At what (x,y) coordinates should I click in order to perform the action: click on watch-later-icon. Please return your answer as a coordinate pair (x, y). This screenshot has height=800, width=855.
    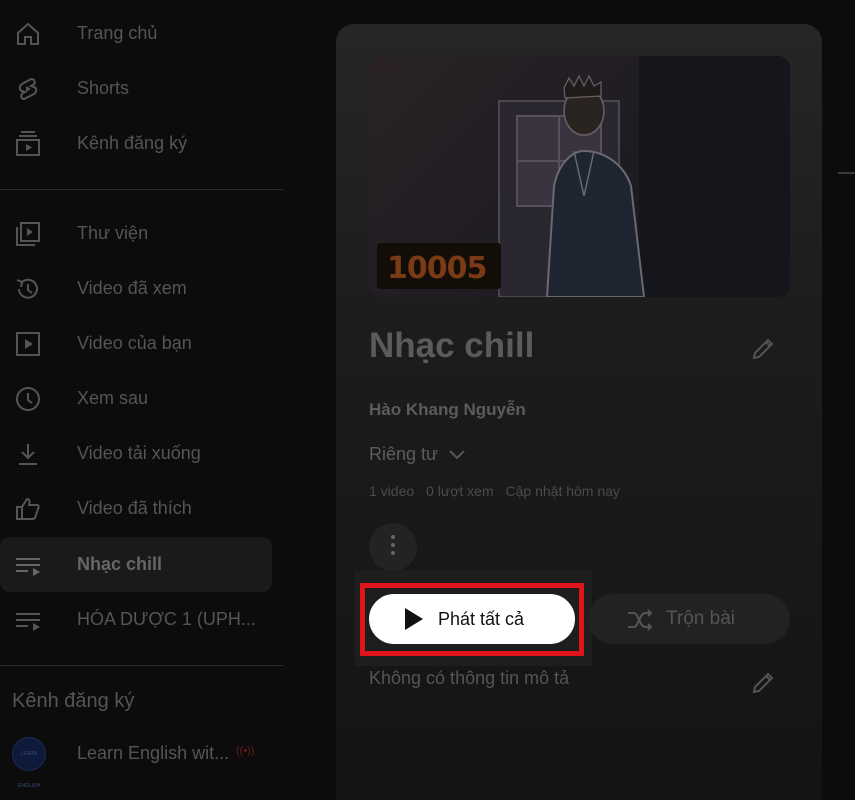
    Looking at the image, I should click on (28, 399).